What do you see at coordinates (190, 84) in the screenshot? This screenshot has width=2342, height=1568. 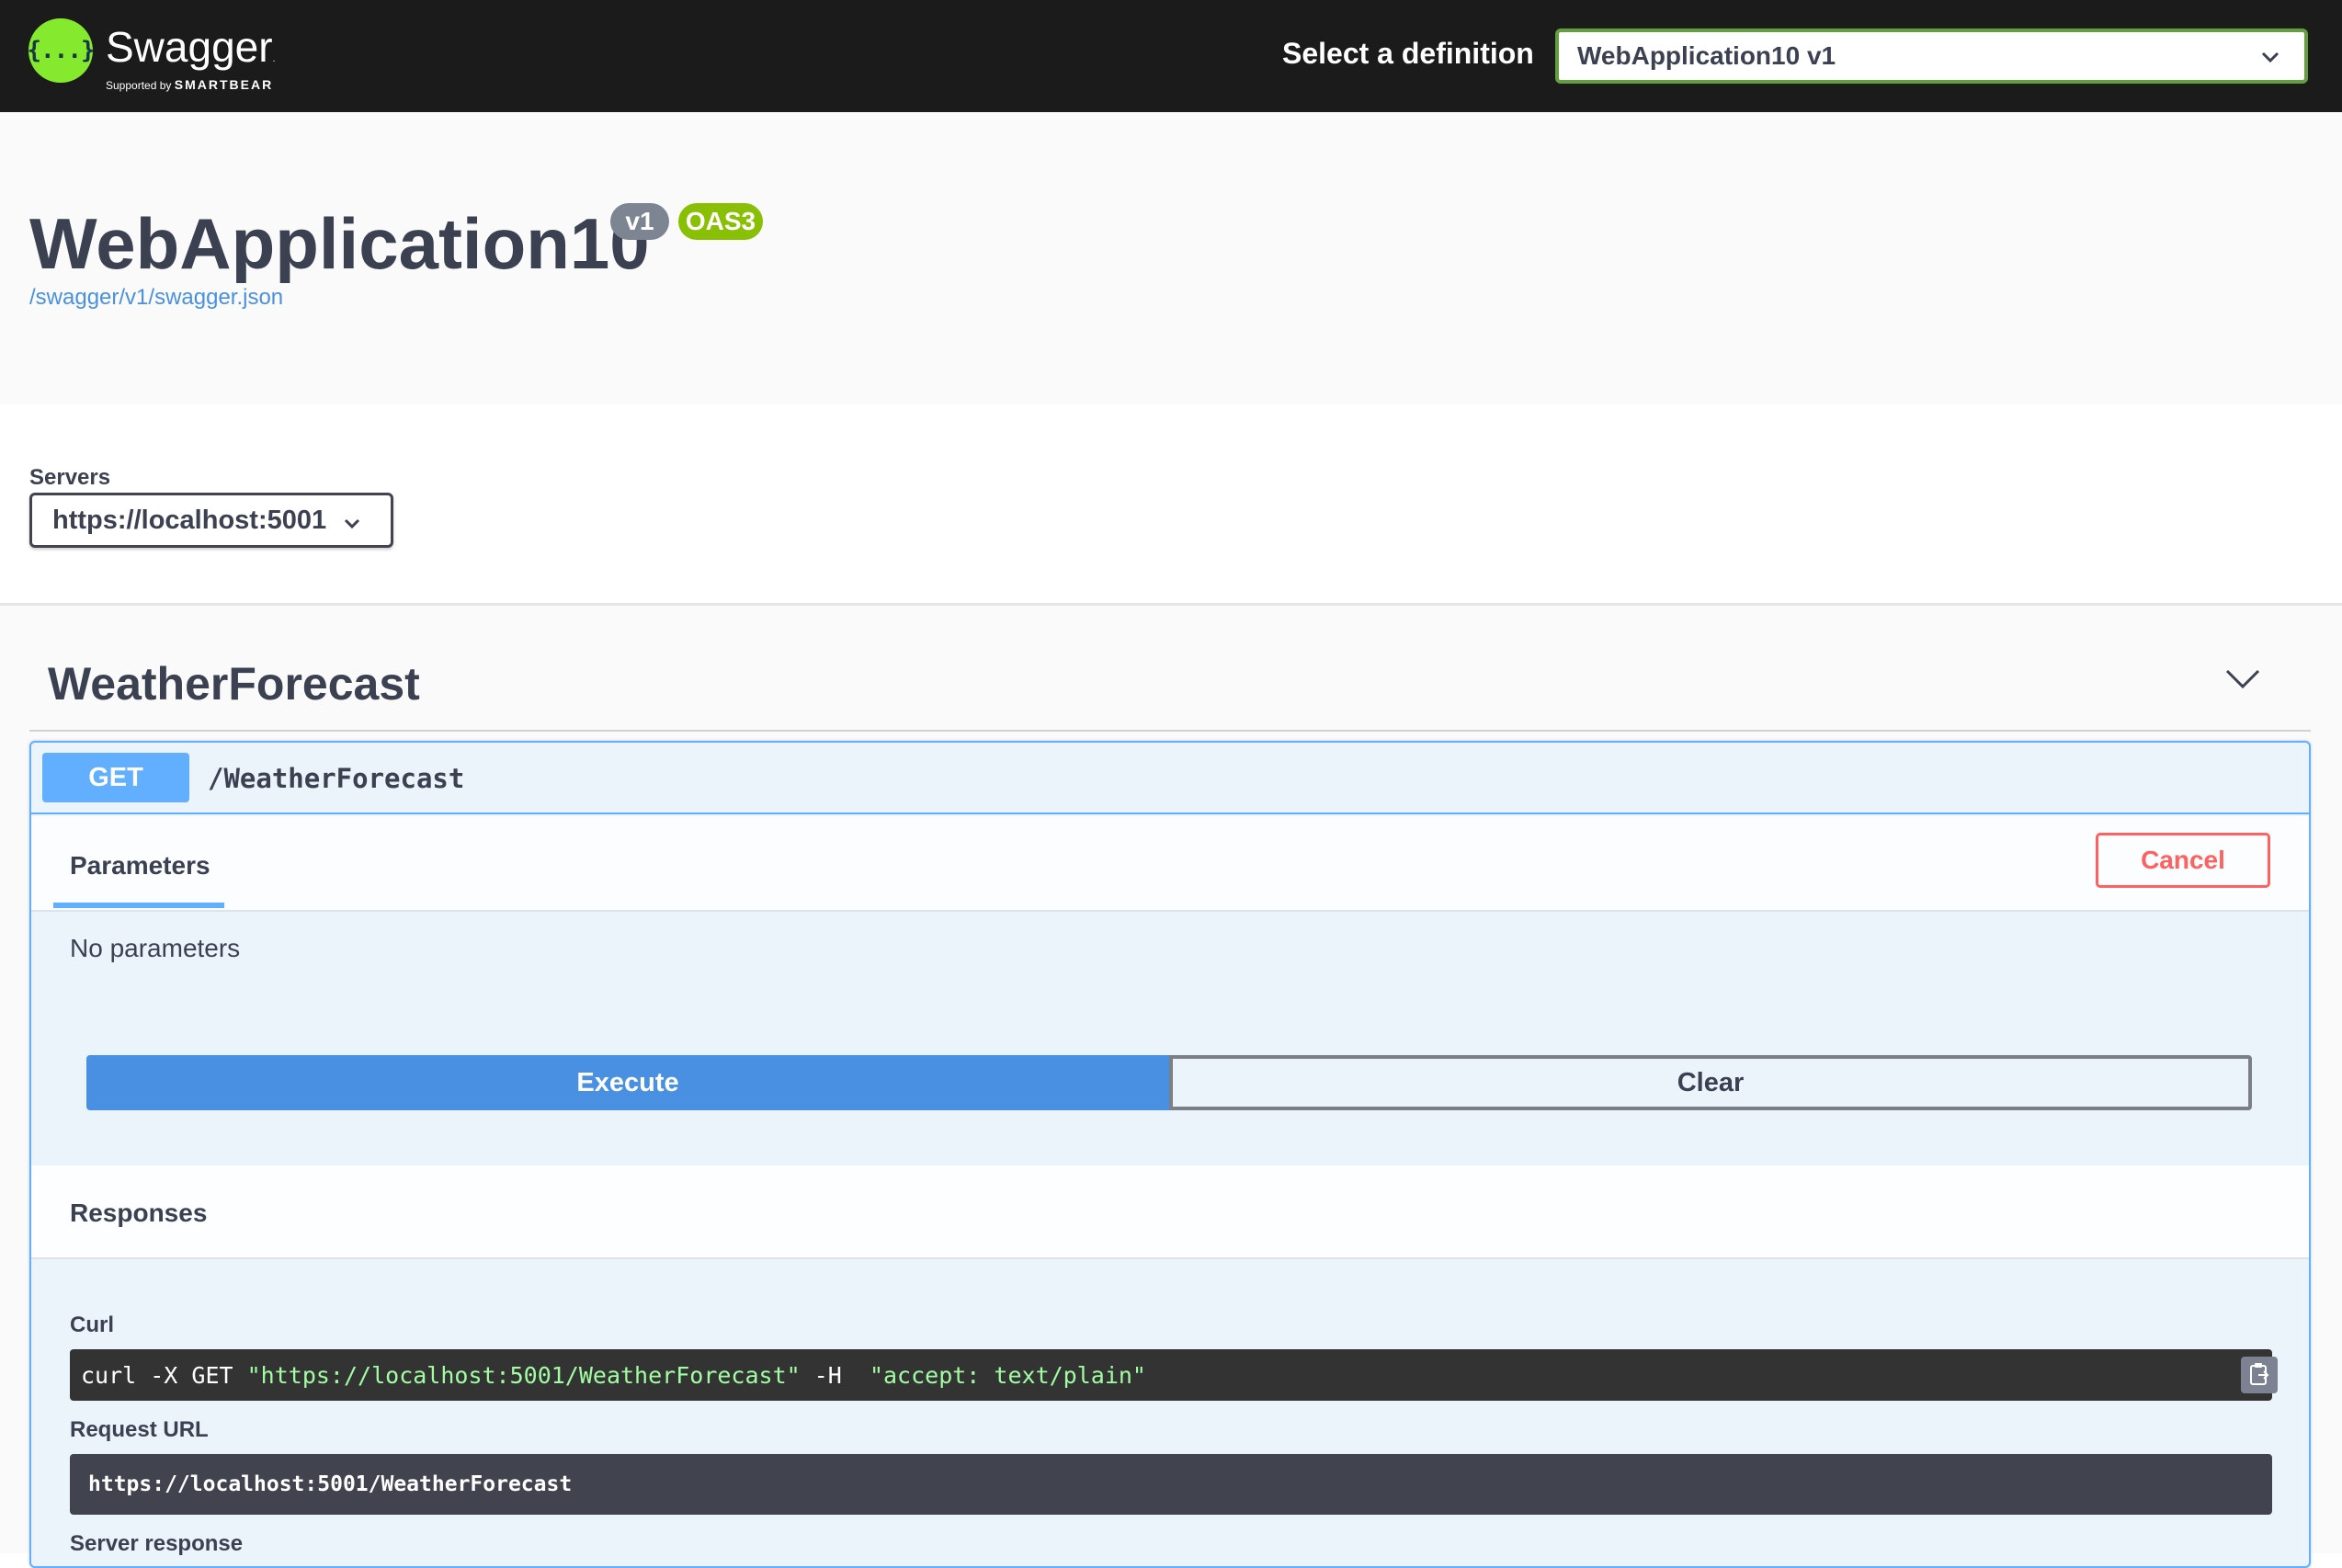 I see `logo-subtitle: Supported by SMARTBEAR` at bounding box center [190, 84].